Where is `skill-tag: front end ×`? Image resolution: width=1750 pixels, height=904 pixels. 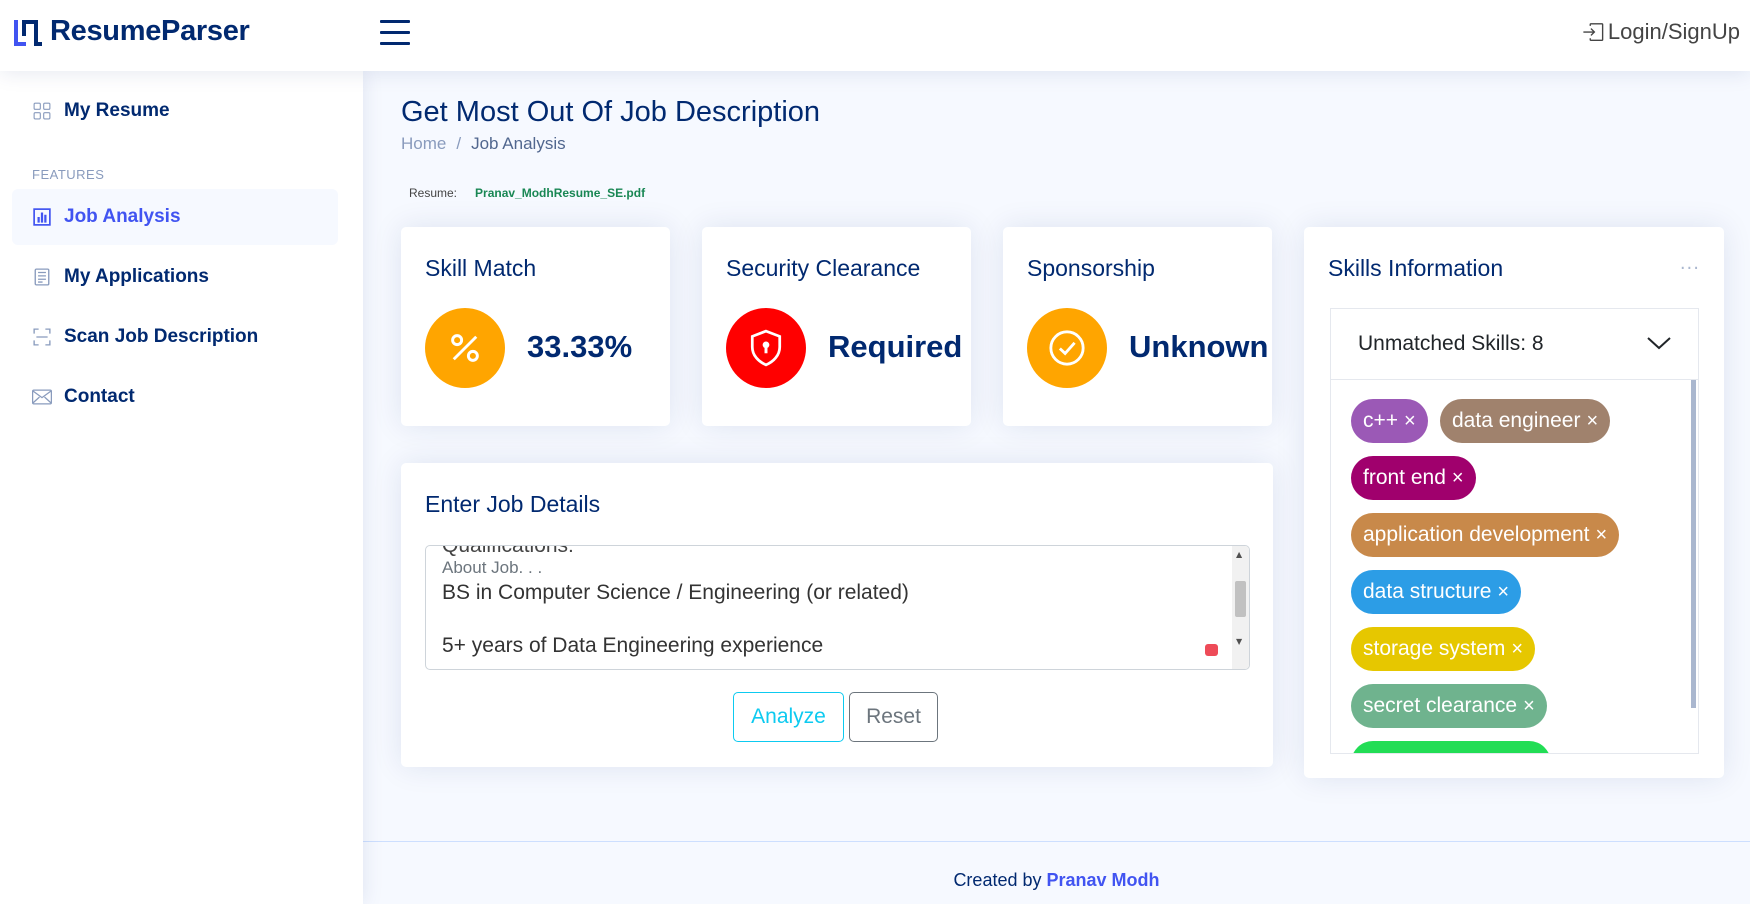 skill-tag: front end × is located at coordinates (1413, 478).